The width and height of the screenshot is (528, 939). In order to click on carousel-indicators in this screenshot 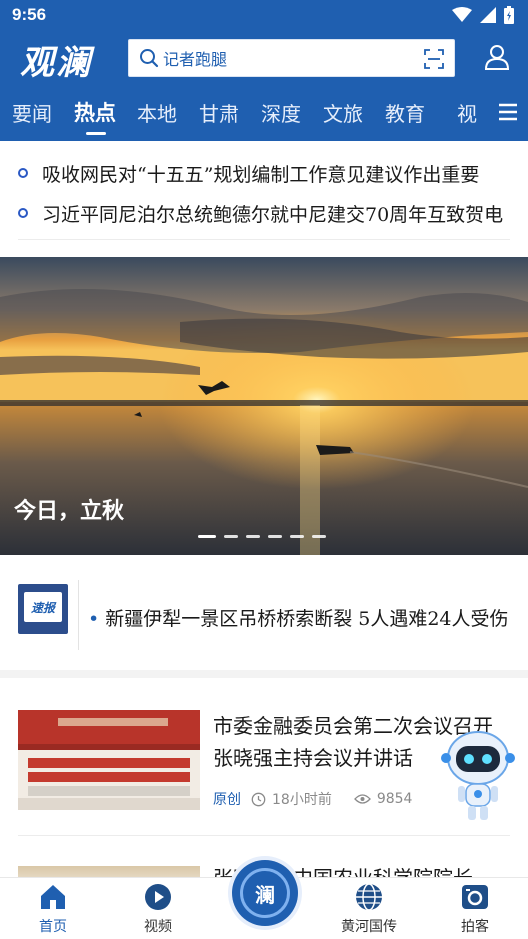, I will do `click(262, 536)`.